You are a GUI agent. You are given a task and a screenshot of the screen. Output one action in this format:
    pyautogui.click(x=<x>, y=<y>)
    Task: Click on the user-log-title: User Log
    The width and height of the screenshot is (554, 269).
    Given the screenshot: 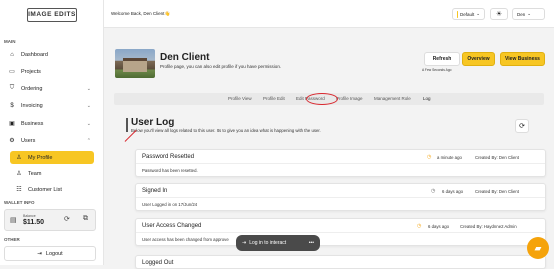 What is the action you would take?
    pyautogui.click(x=153, y=122)
    